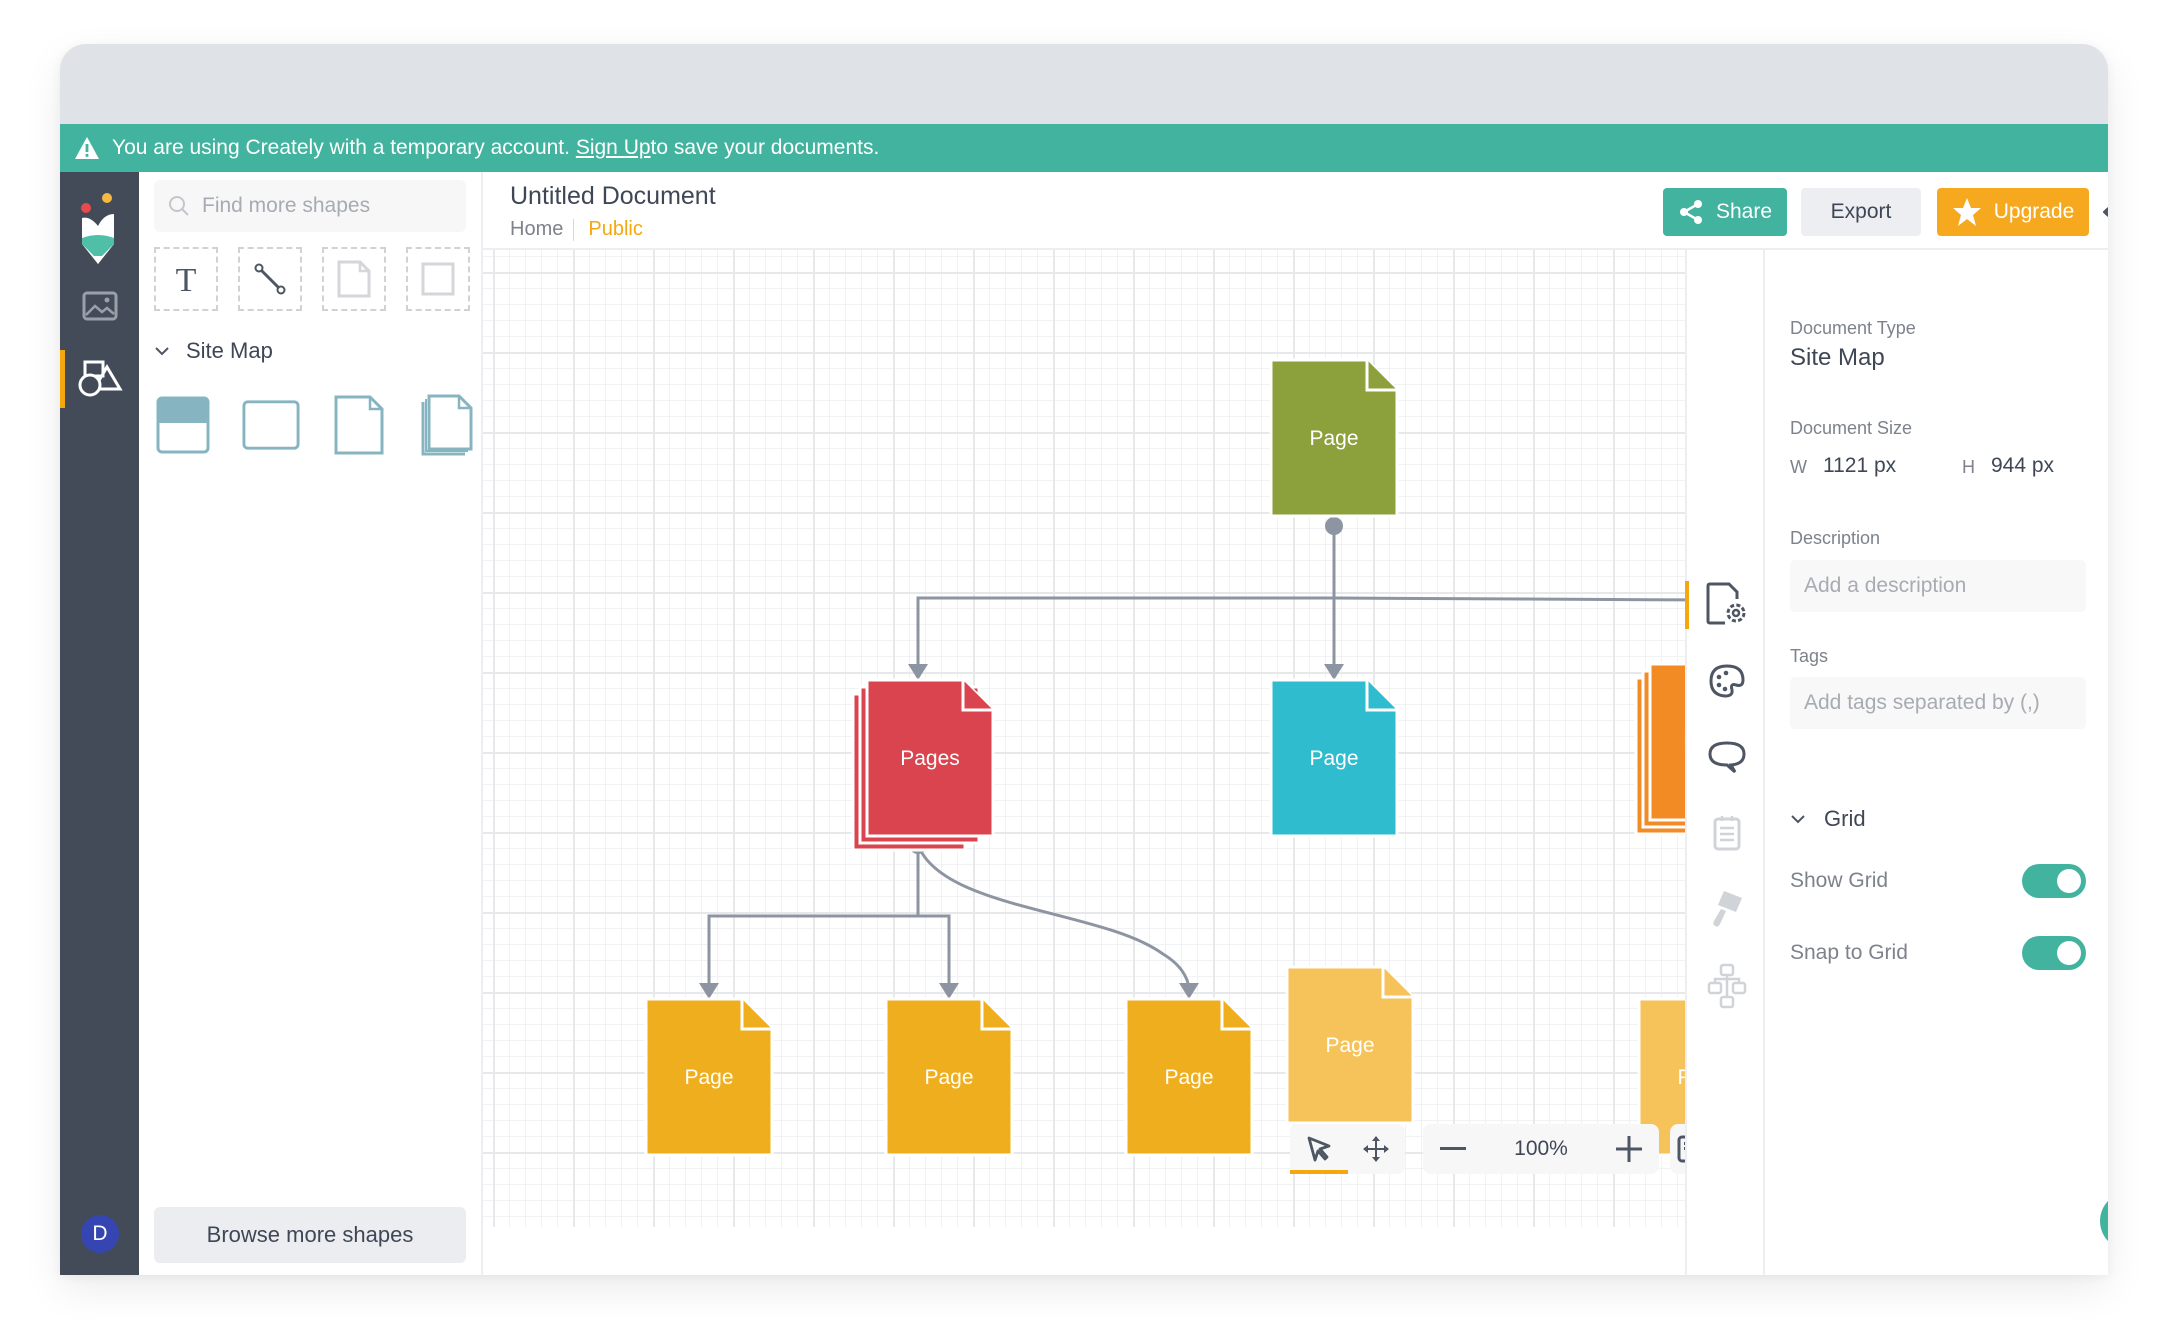  I want to click on shape-search-input: Find more shapes, so click(310, 206).